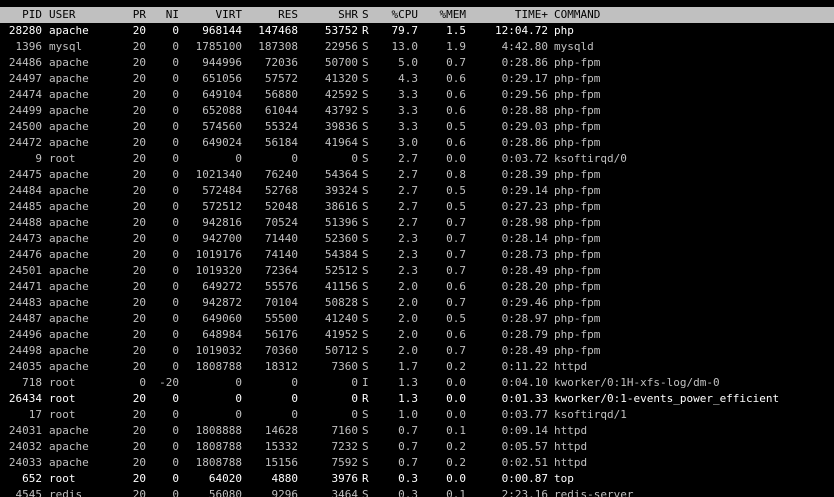  Describe the element at coordinates (456, 334) in the screenshot. I see `mem-cell: 0.6` at that location.